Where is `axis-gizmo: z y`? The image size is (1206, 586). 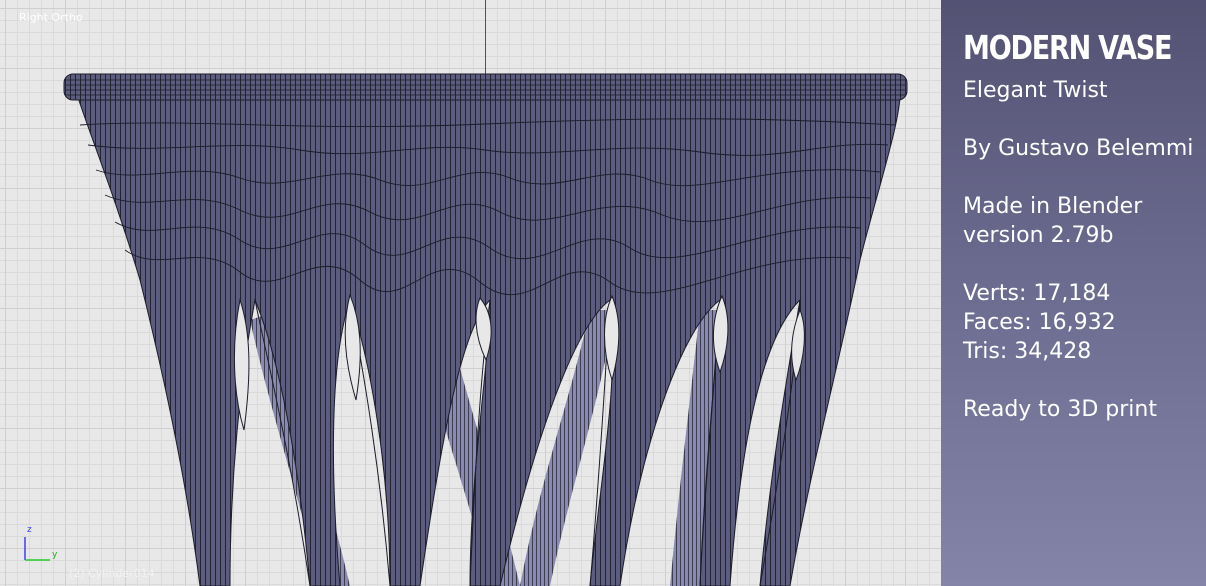
axis-gizmo: z y is located at coordinates (43, 544).